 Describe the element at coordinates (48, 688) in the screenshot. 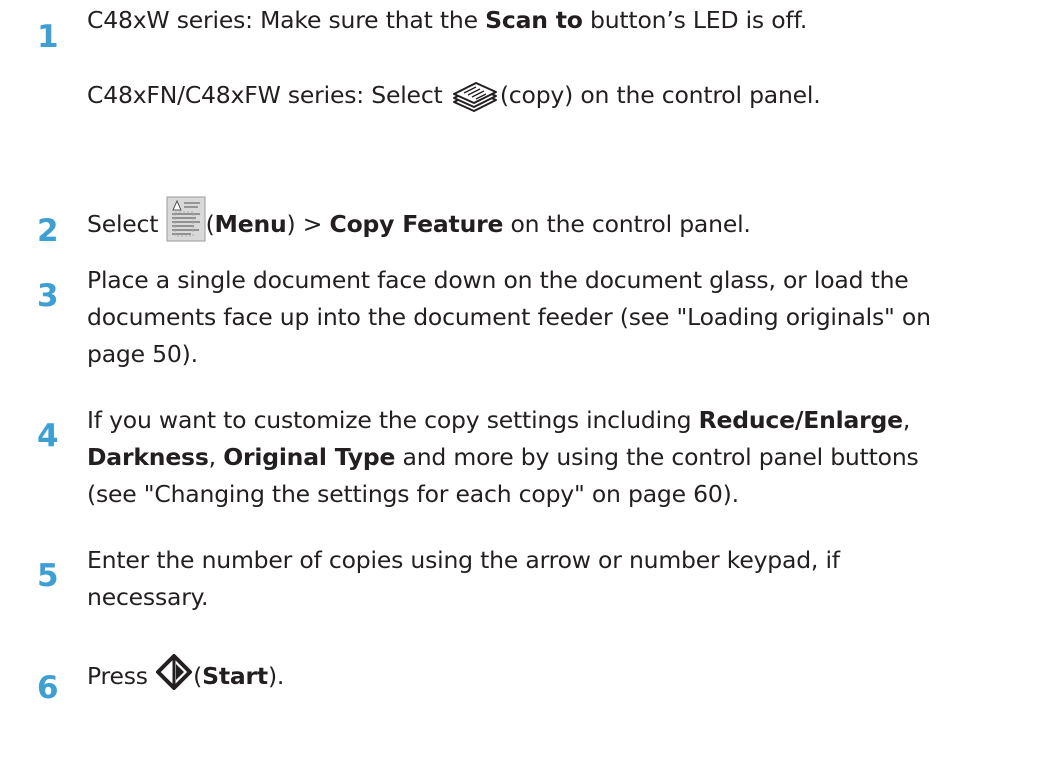

I see `step-number: 6` at that location.